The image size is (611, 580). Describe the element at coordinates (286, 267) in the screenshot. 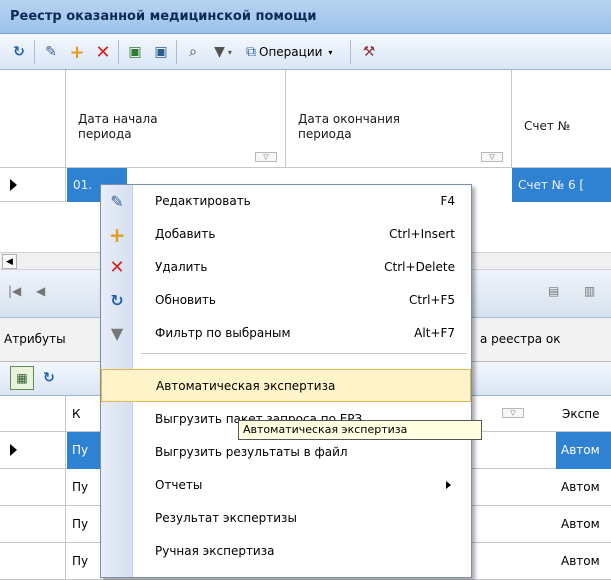

I see `menu-item-delete: ✕ Удалить Ctrl+Delete` at that location.